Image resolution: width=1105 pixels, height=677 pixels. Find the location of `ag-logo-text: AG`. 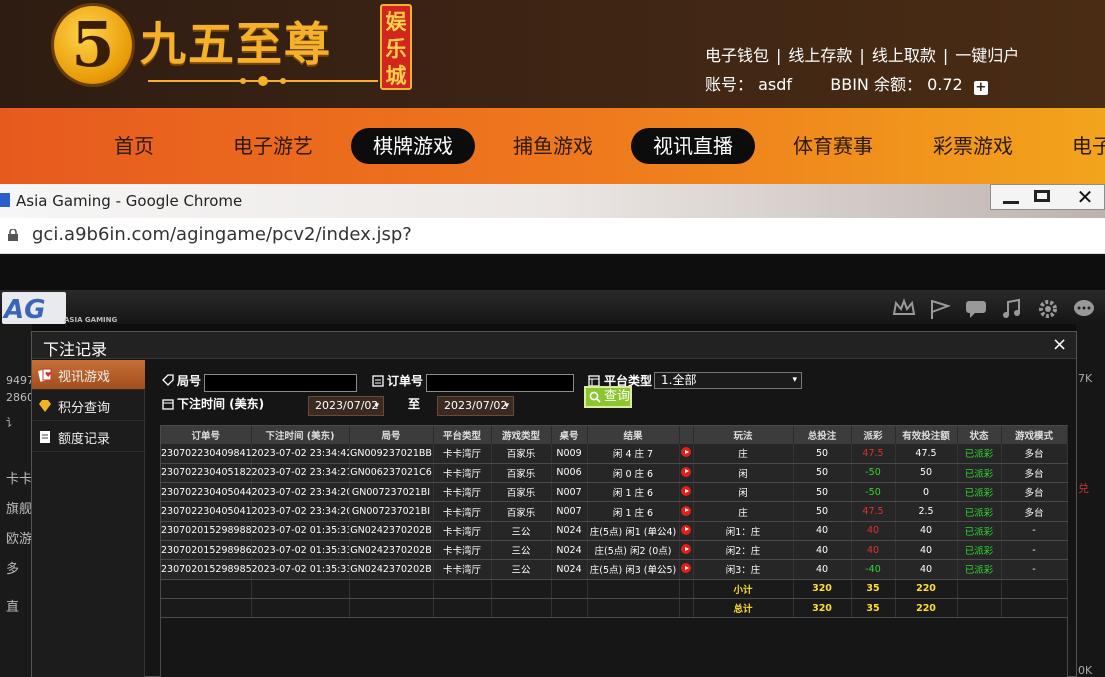

ag-logo-text: AG is located at coordinates (25, 310).